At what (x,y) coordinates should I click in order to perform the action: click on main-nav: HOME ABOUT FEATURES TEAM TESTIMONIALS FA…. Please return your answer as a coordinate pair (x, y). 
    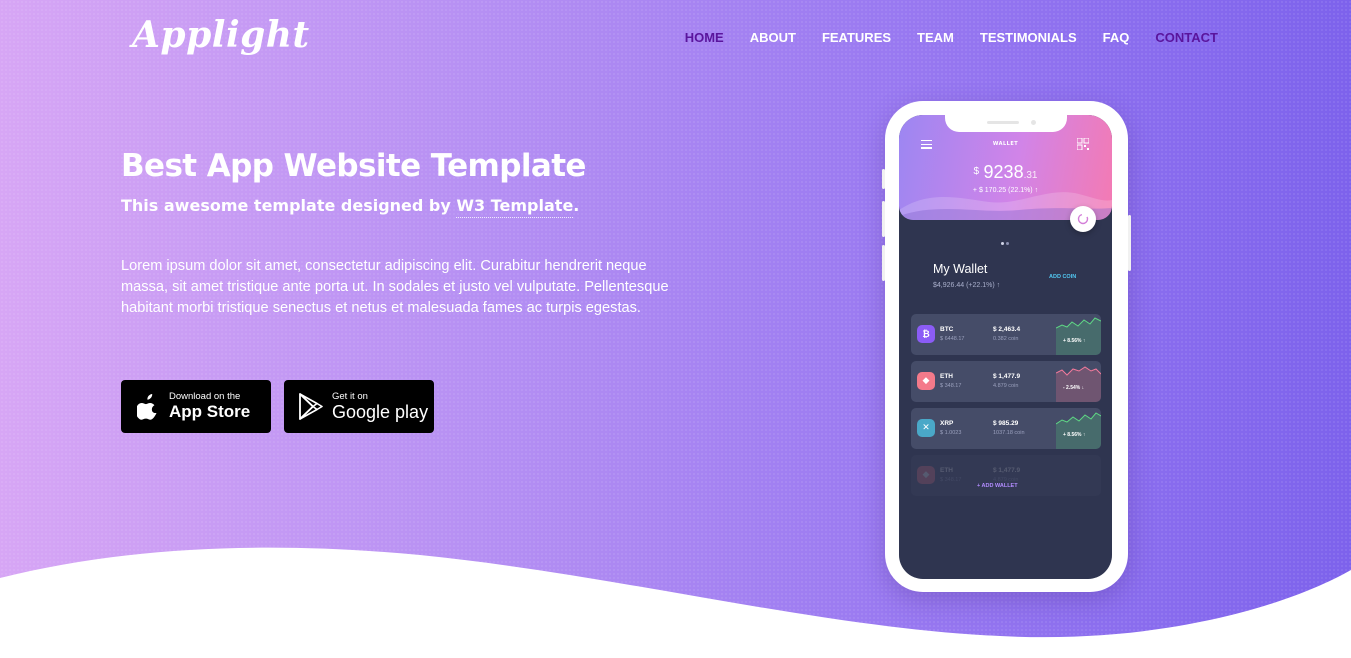
    Looking at the image, I should click on (951, 38).